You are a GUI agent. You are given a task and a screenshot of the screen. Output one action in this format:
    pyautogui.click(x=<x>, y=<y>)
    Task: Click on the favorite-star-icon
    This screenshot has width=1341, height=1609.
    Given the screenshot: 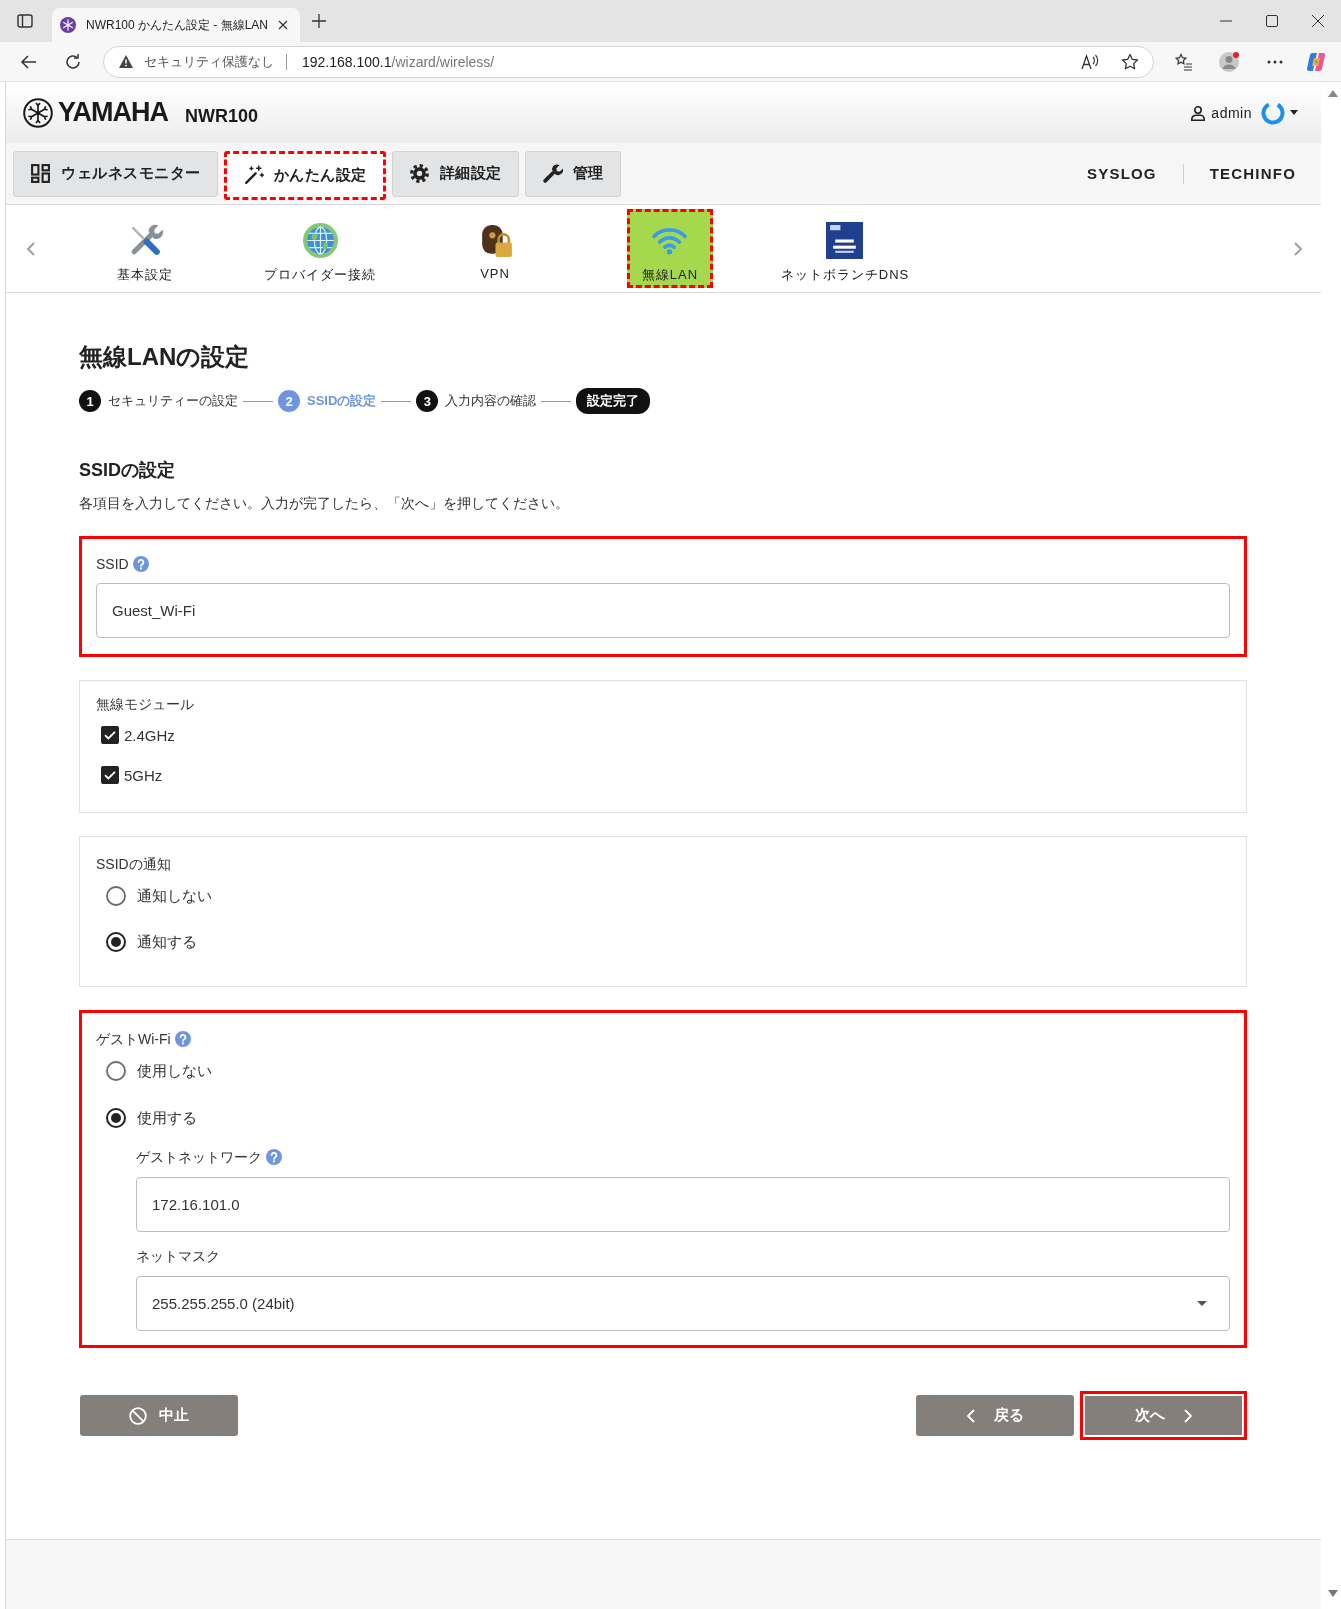 What is the action you would take?
    pyautogui.click(x=1130, y=61)
    